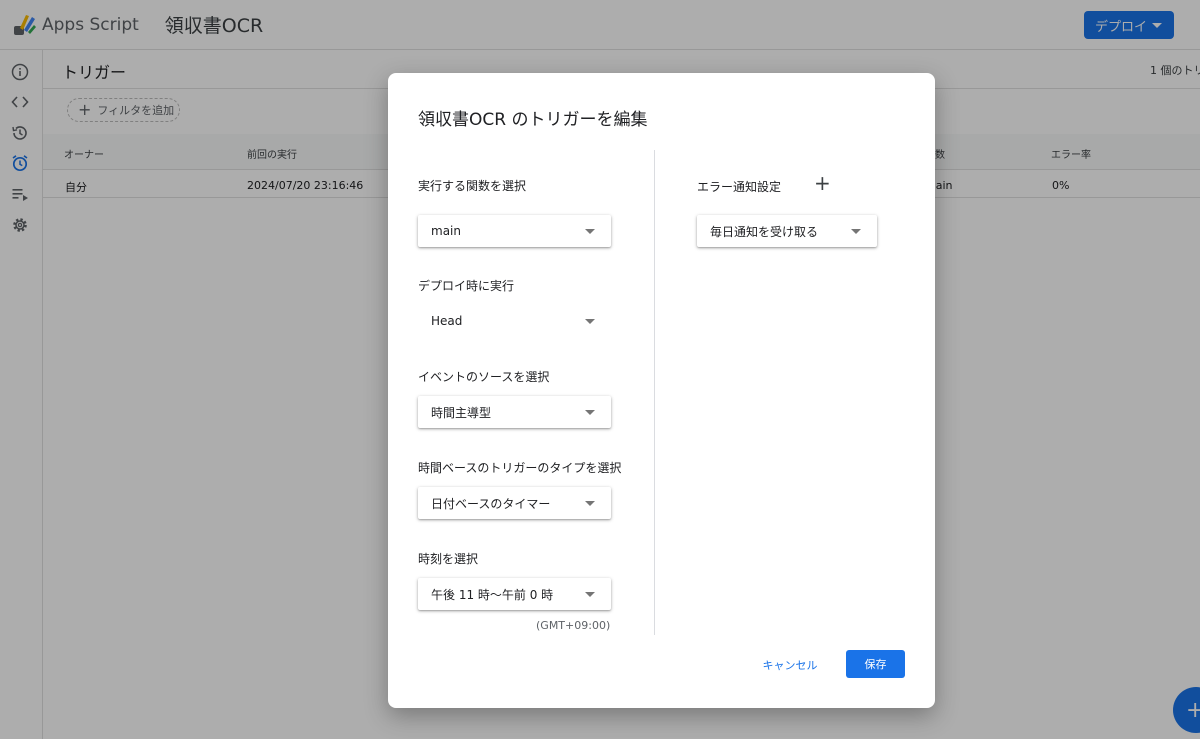 The height and width of the screenshot is (739, 1200). Describe the element at coordinates (461, 412) in the screenshot. I see `event-source-select-value: 時間主導型` at that location.